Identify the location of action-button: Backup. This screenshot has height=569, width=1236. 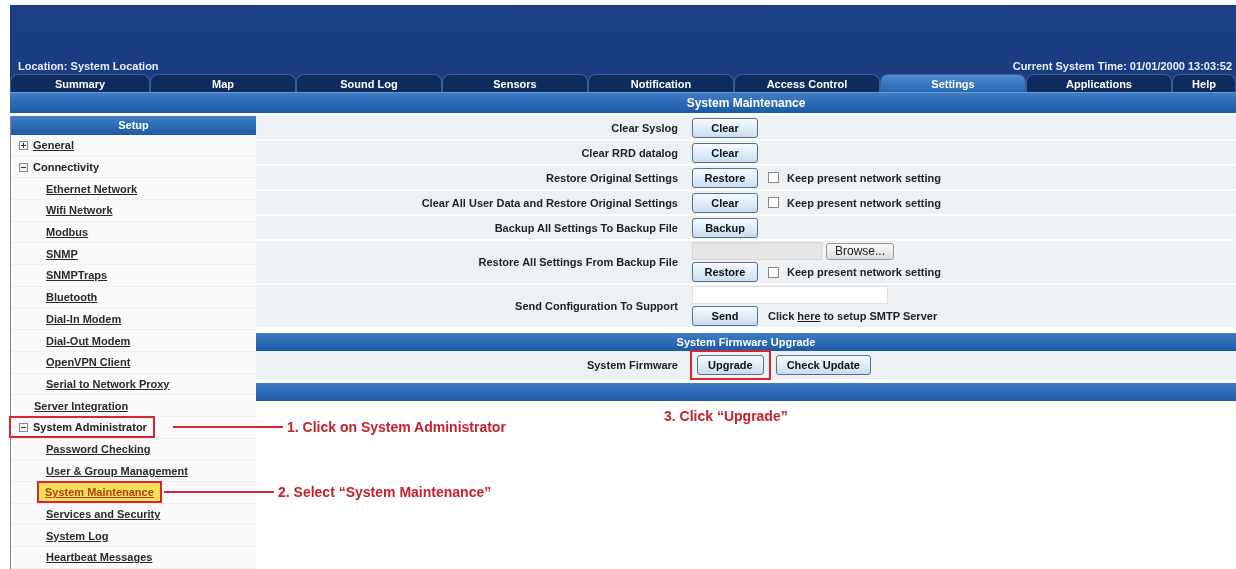
(725, 227).